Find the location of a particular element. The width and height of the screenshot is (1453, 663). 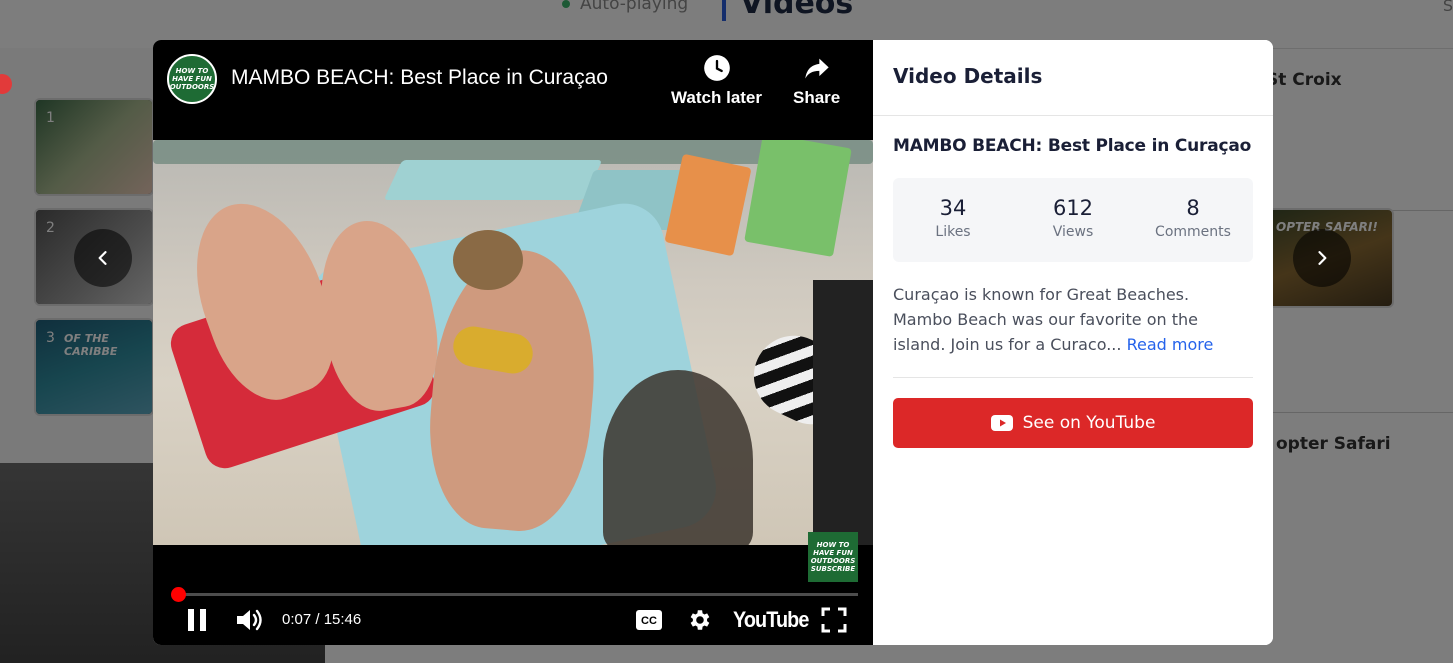

youtube-play-icon is located at coordinates (1001, 423).